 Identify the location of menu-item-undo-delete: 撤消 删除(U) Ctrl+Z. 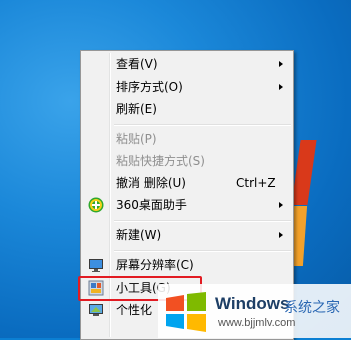
(187, 183).